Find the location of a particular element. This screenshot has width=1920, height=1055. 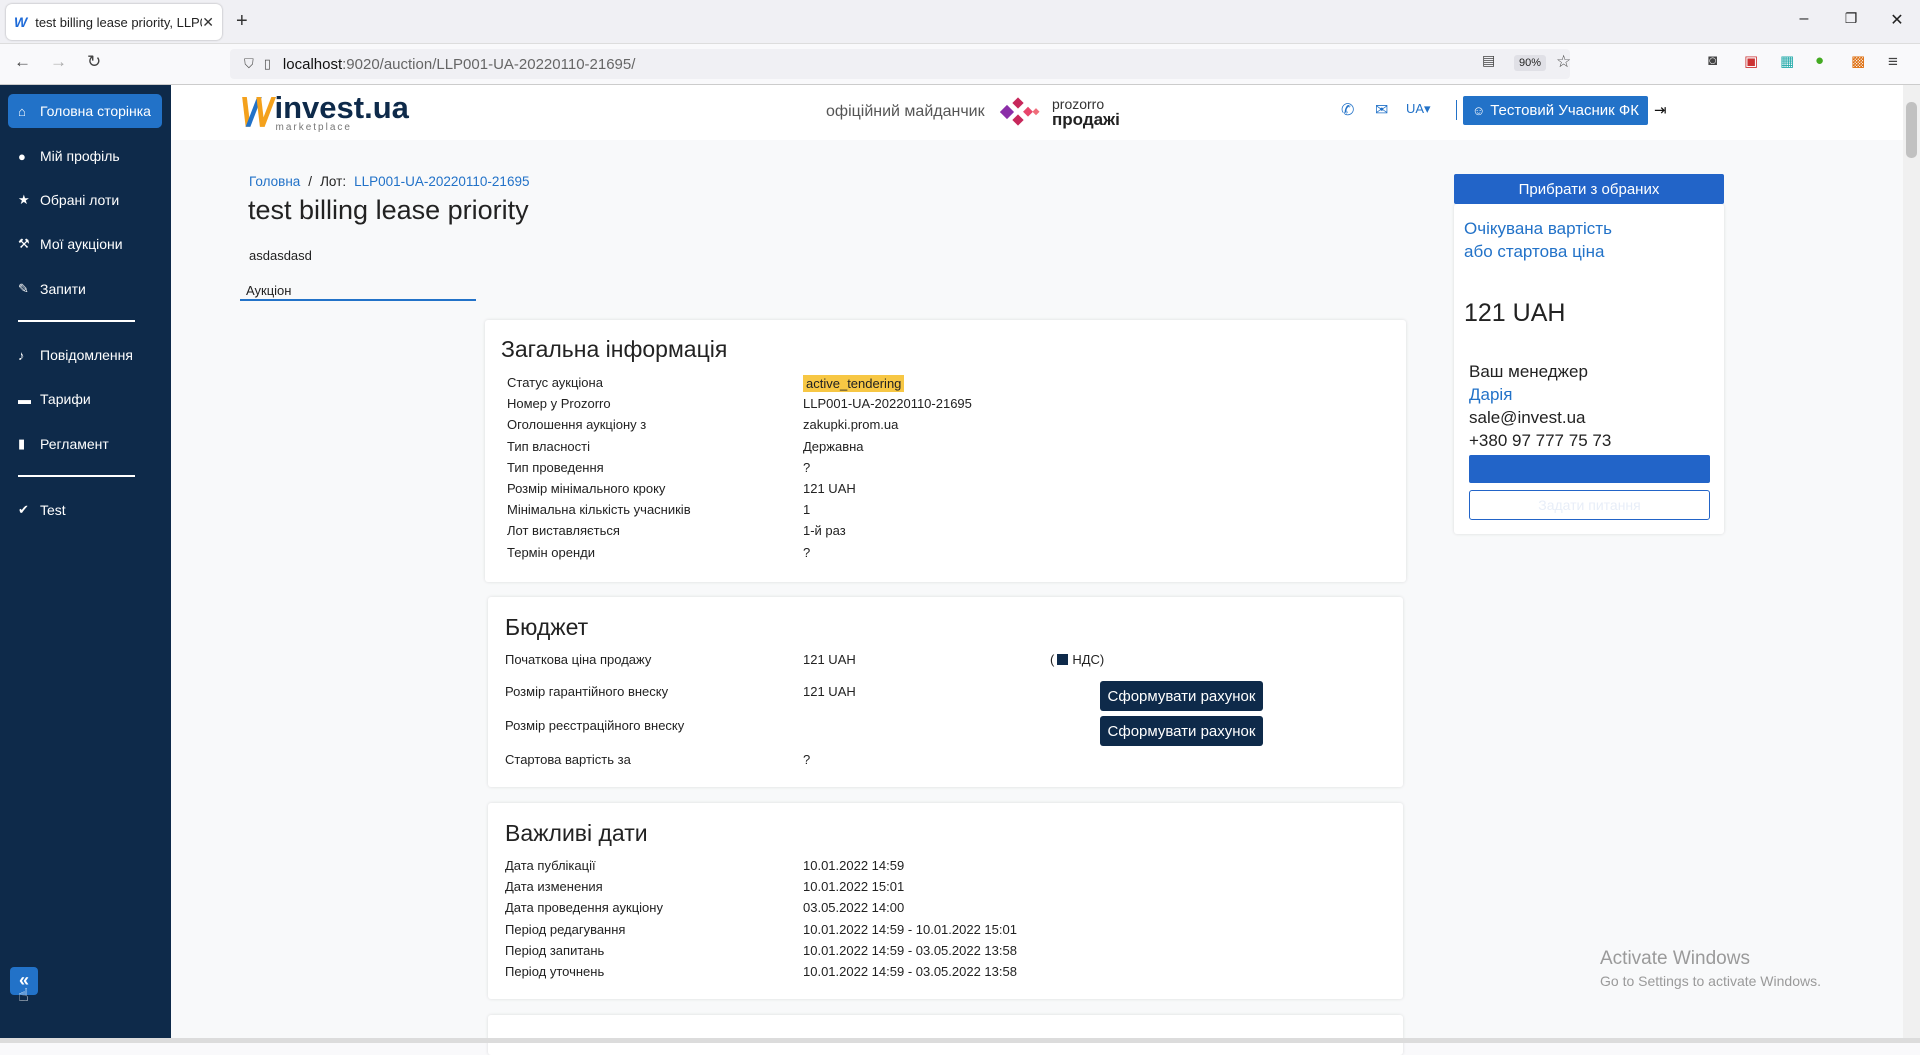

tab-title: test billing lease priority, LLP001 is located at coordinates (118, 22).